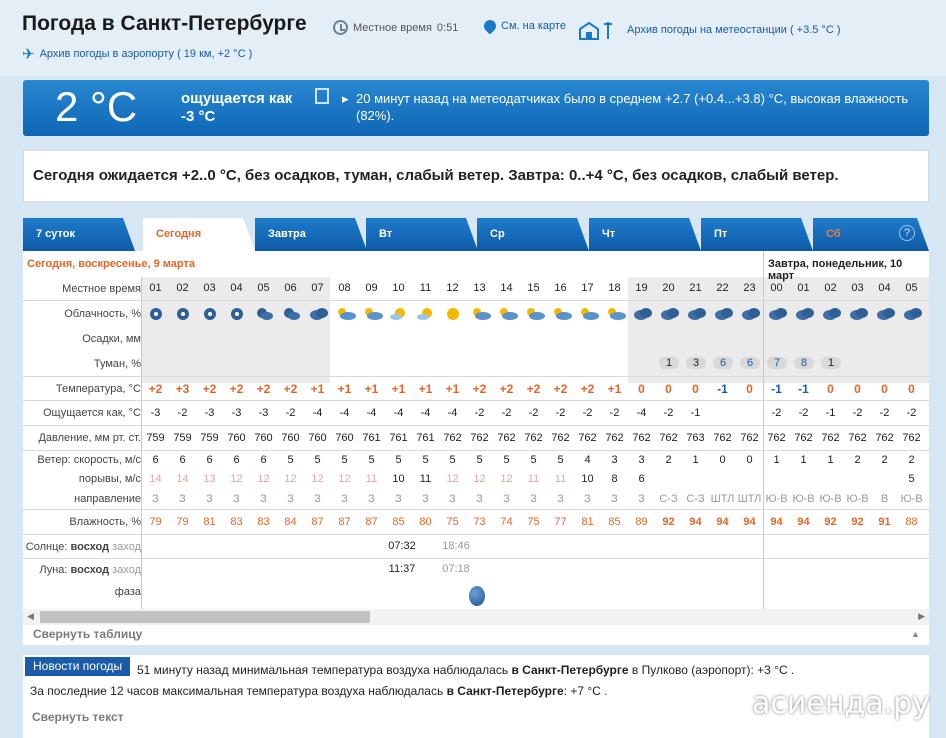  Describe the element at coordinates (734, 30) in the screenshot. I see `station-archive-text: Архив погоды на метеостанции ( +3.5 °C )` at that location.